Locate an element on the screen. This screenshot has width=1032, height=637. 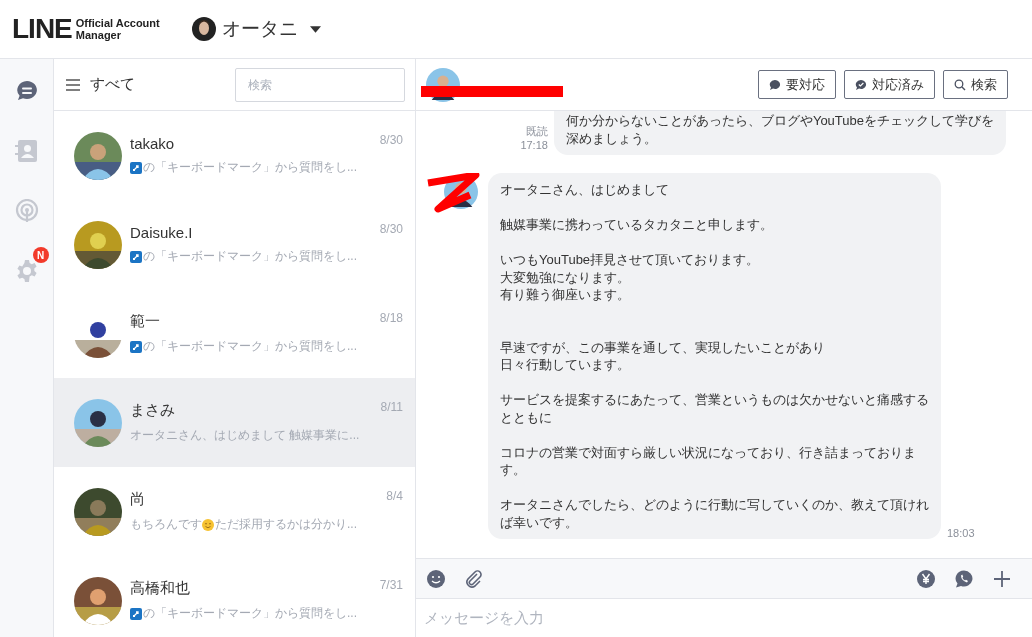
chat-icon is located at coordinates (26, 91).